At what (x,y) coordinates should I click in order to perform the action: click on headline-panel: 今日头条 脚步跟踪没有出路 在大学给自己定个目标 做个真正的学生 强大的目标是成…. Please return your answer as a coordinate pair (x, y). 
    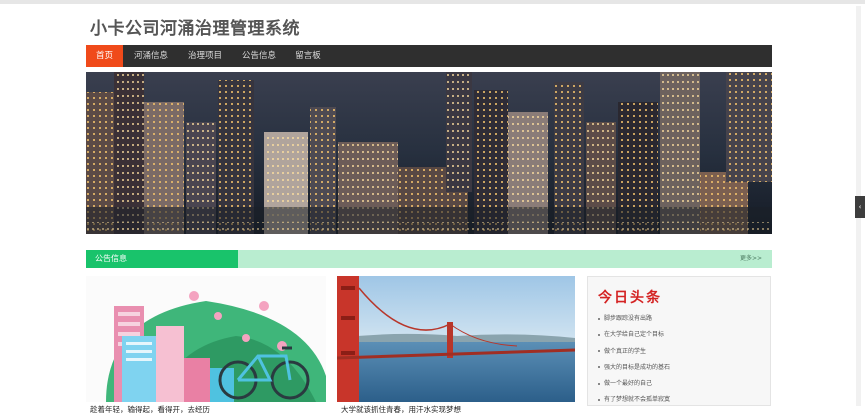
    Looking at the image, I should click on (679, 341).